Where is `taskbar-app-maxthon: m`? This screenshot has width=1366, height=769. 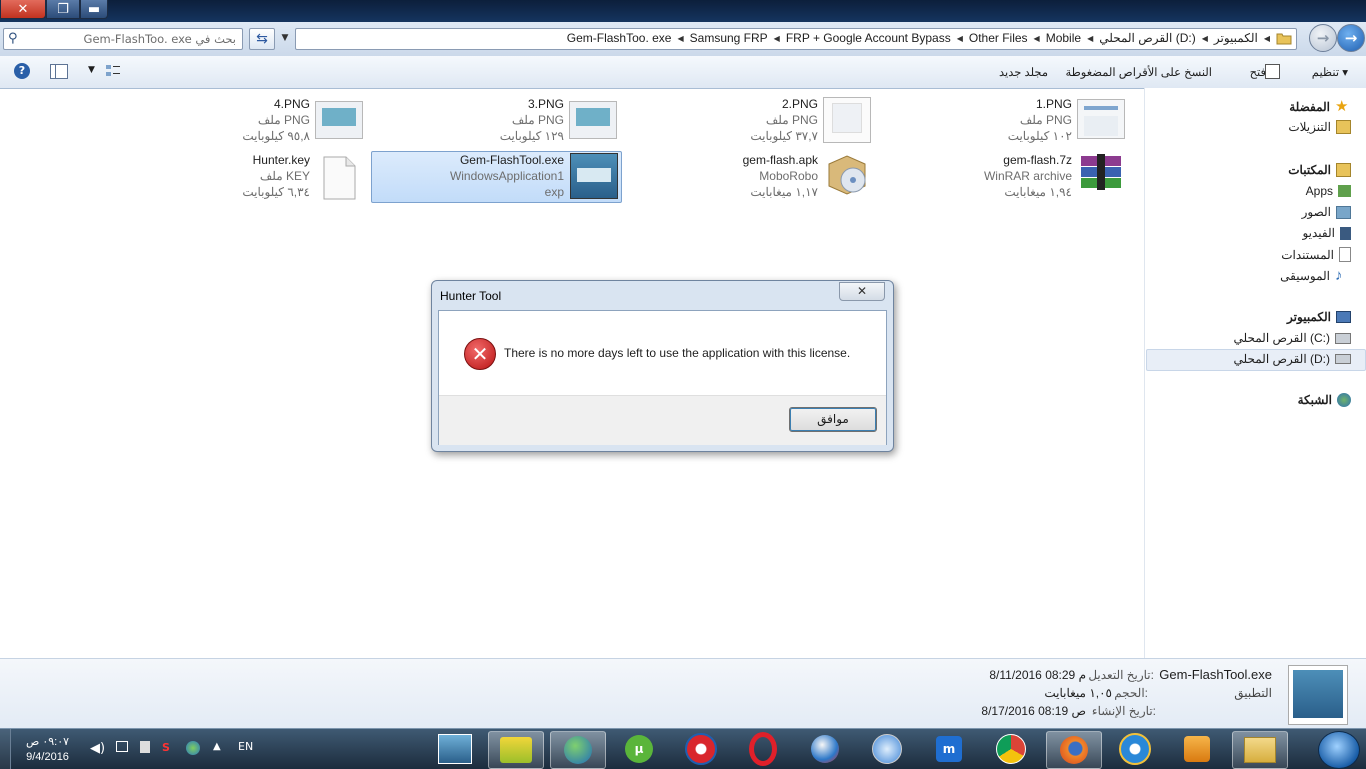
taskbar-app-maxthon: m is located at coordinates (949, 749).